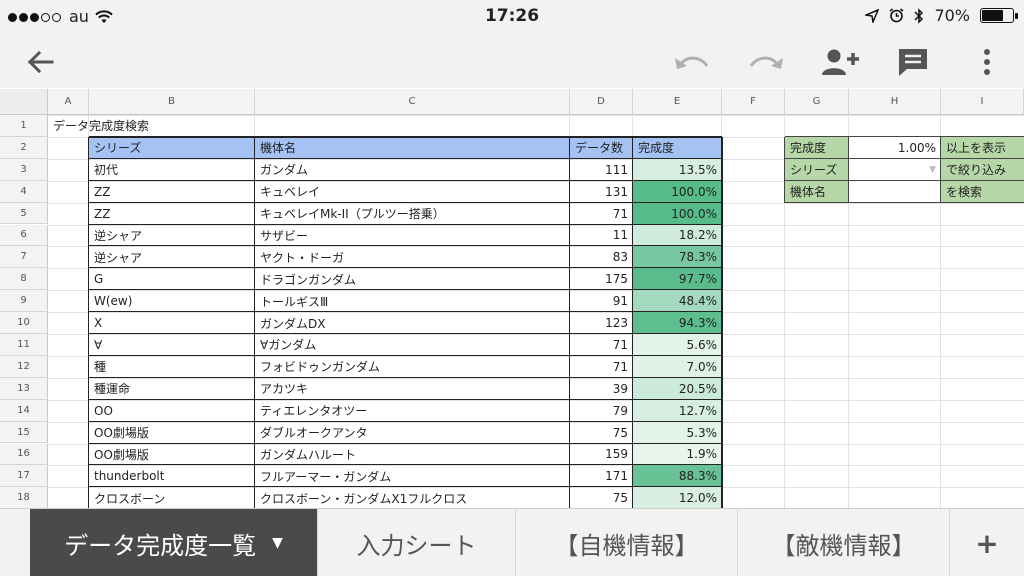 This screenshot has height=576, width=1024. Describe the element at coordinates (677, 257) in the screenshot. I see `completion-cell: 78.3%` at that location.